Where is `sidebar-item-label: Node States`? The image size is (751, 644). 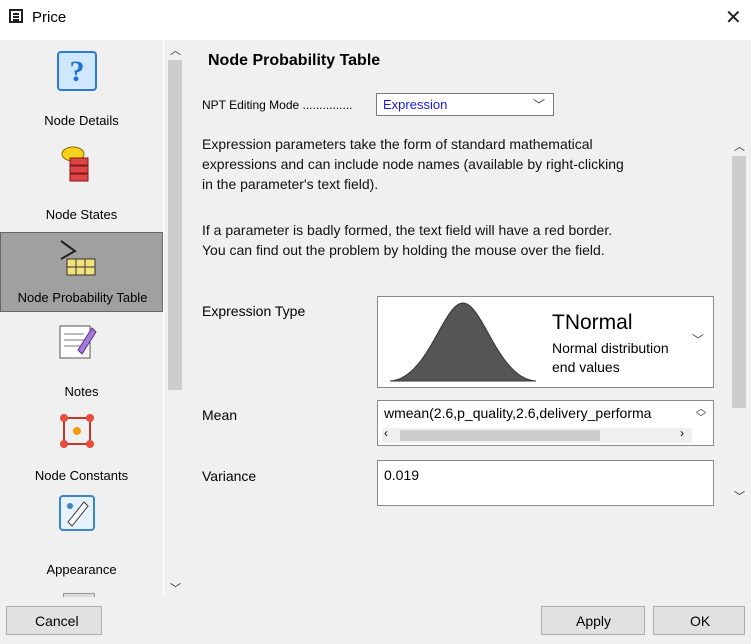 sidebar-item-label: Node States is located at coordinates (81, 214).